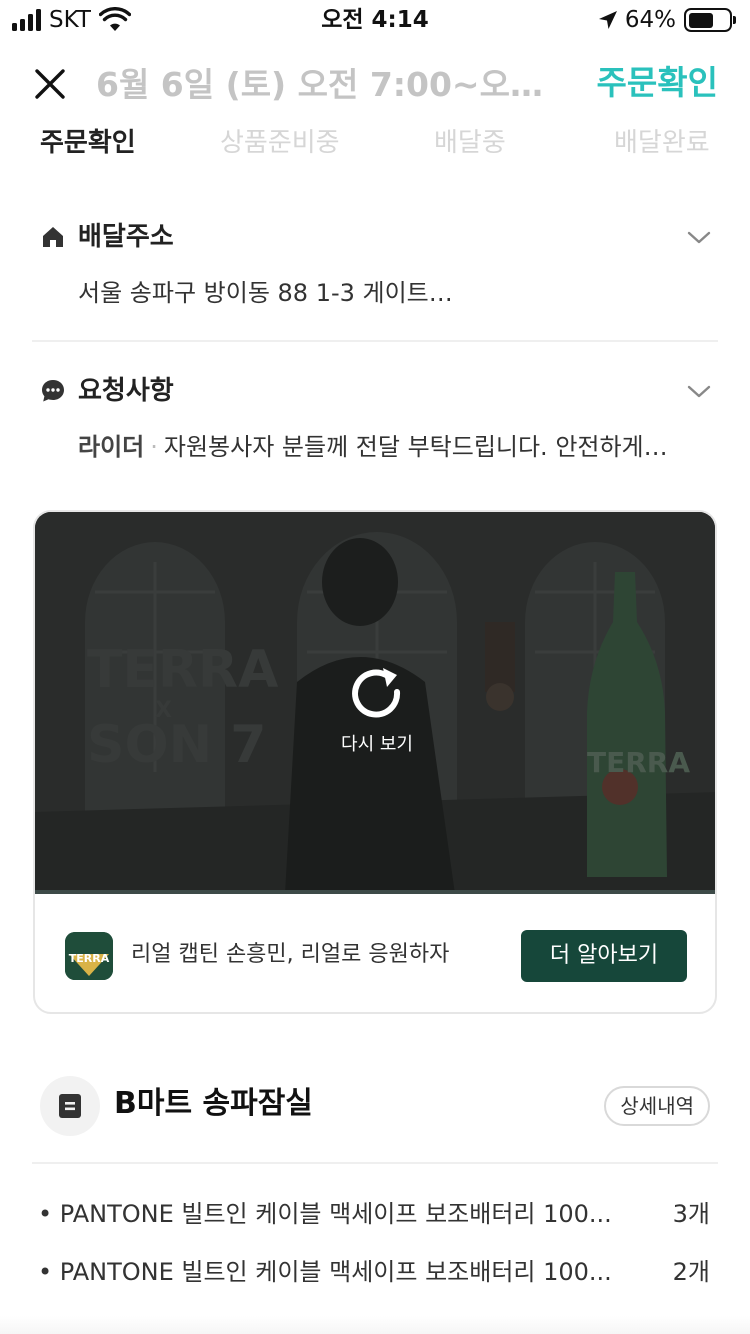 This screenshot has width=750, height=1334. I want to click on battery-icon, so click(710, 20).